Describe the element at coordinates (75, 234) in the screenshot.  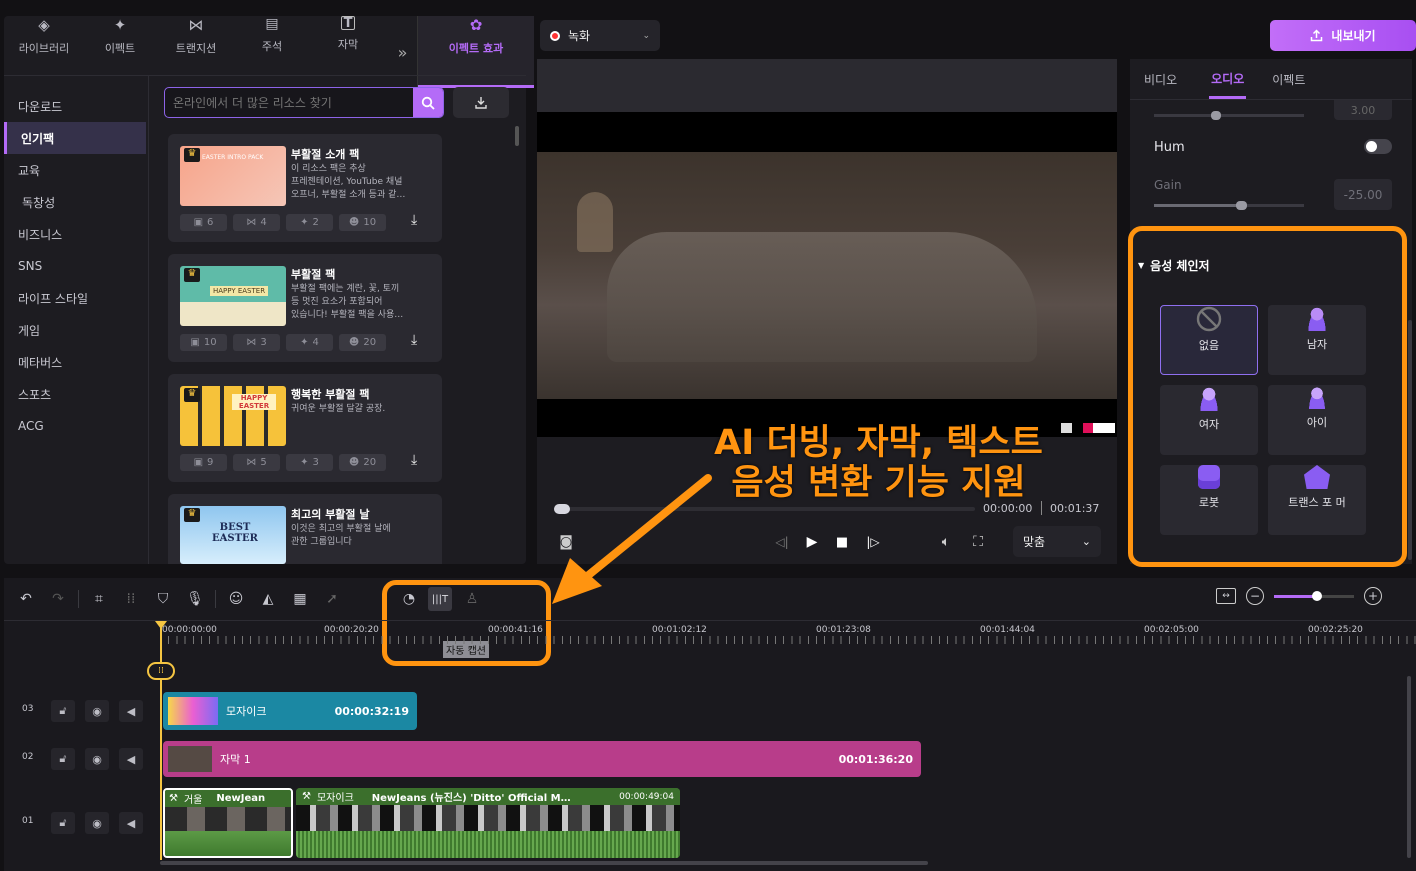
I see `sidebar-item-business: 비즈니스` at that location.